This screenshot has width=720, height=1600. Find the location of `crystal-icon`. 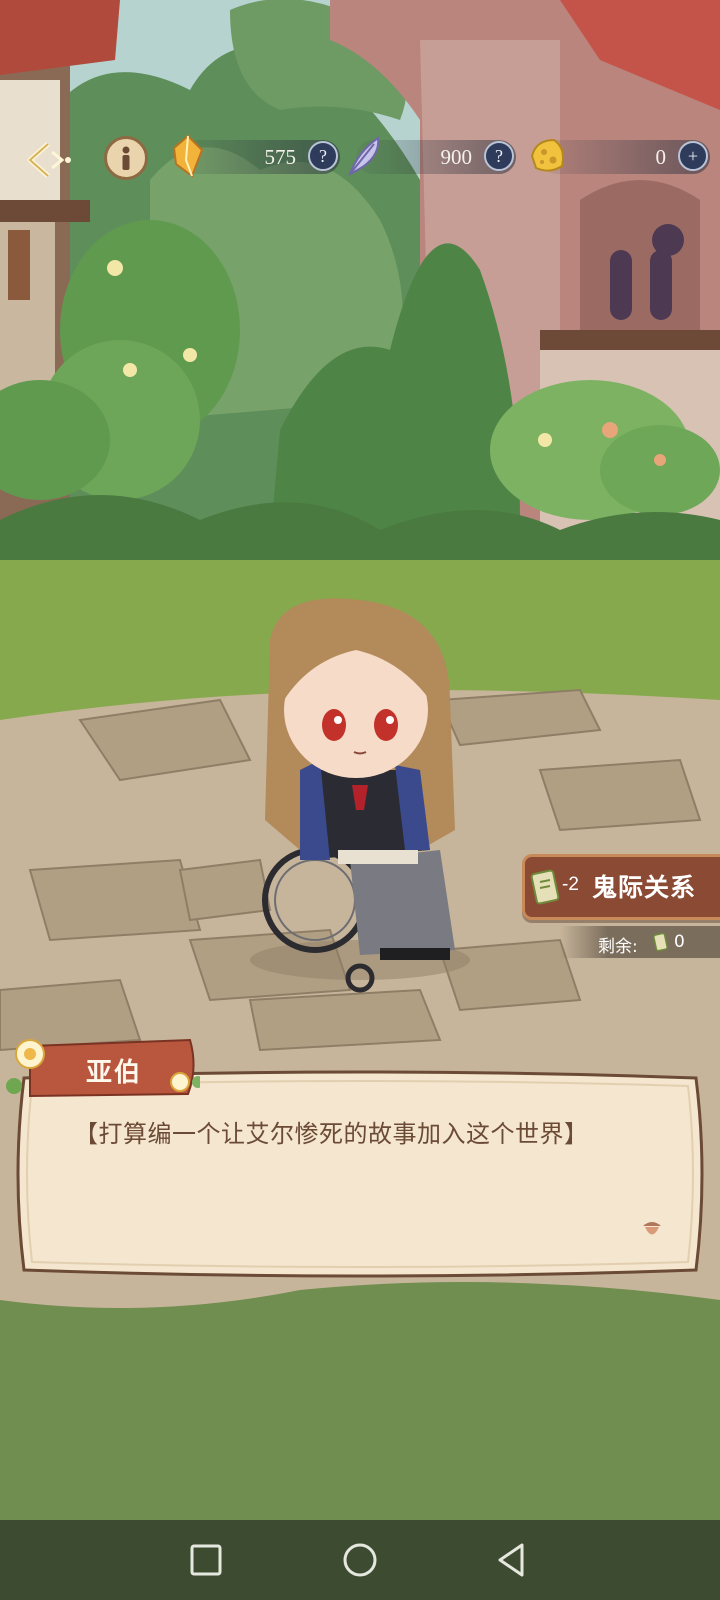

crystal-icon is located at coordinates (188, 156).